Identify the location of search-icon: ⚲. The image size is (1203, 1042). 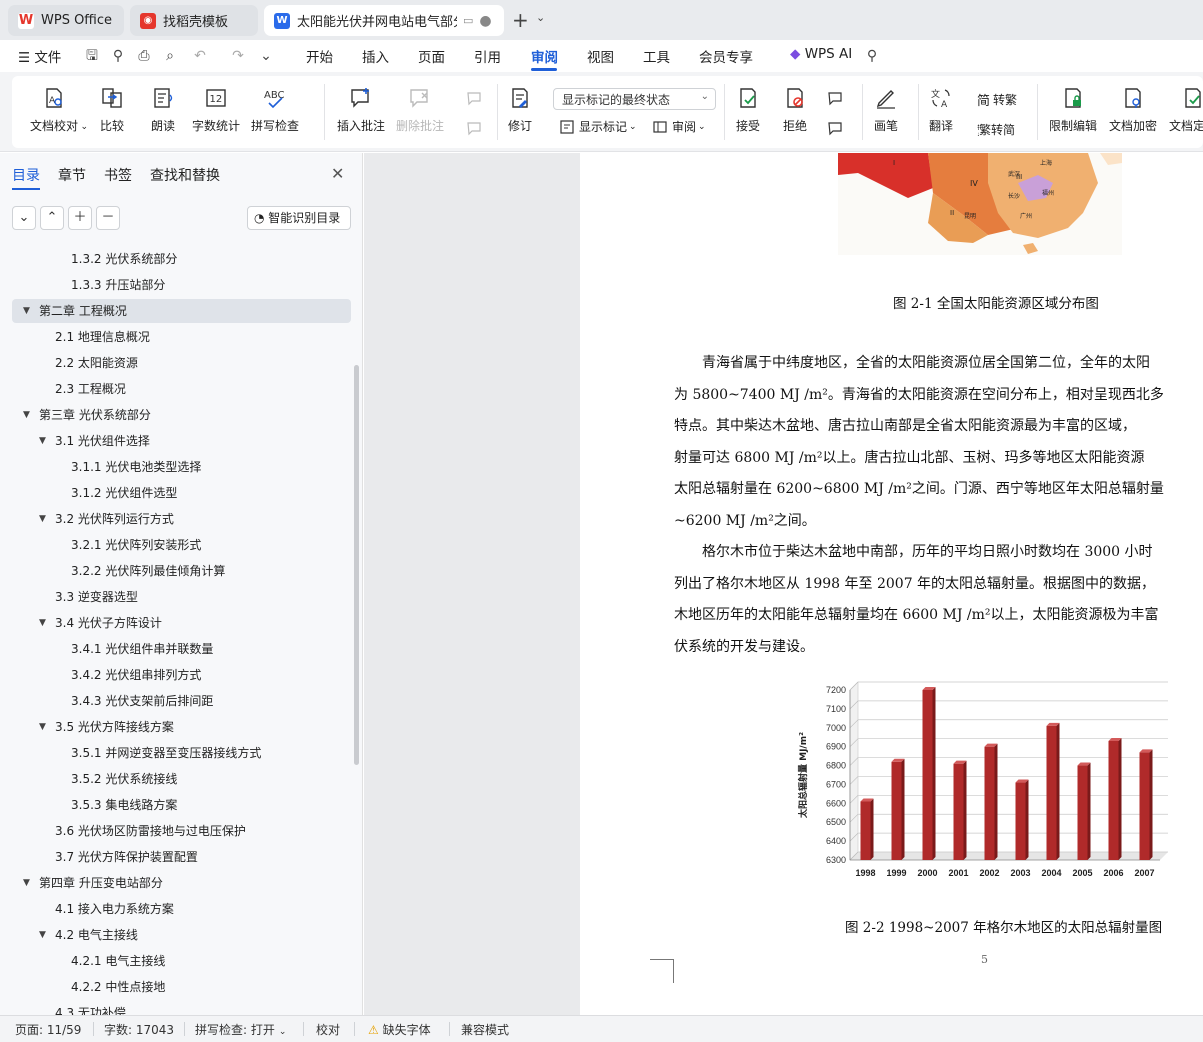
(872, 56).